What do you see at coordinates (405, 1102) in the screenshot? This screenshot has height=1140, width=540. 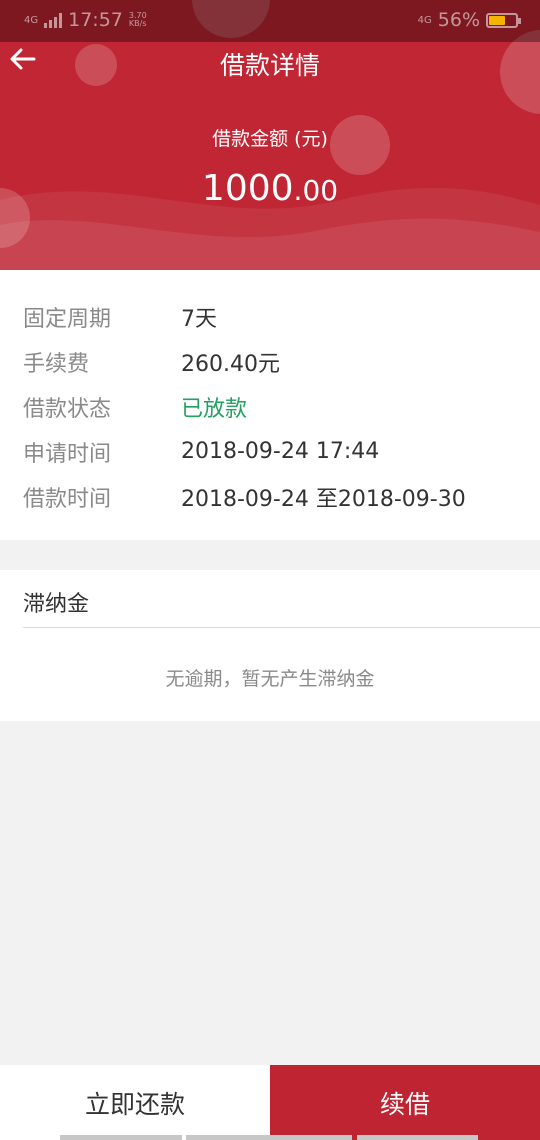 I see `renew-loan-button: 续借` at bounding box center [405, 1102].